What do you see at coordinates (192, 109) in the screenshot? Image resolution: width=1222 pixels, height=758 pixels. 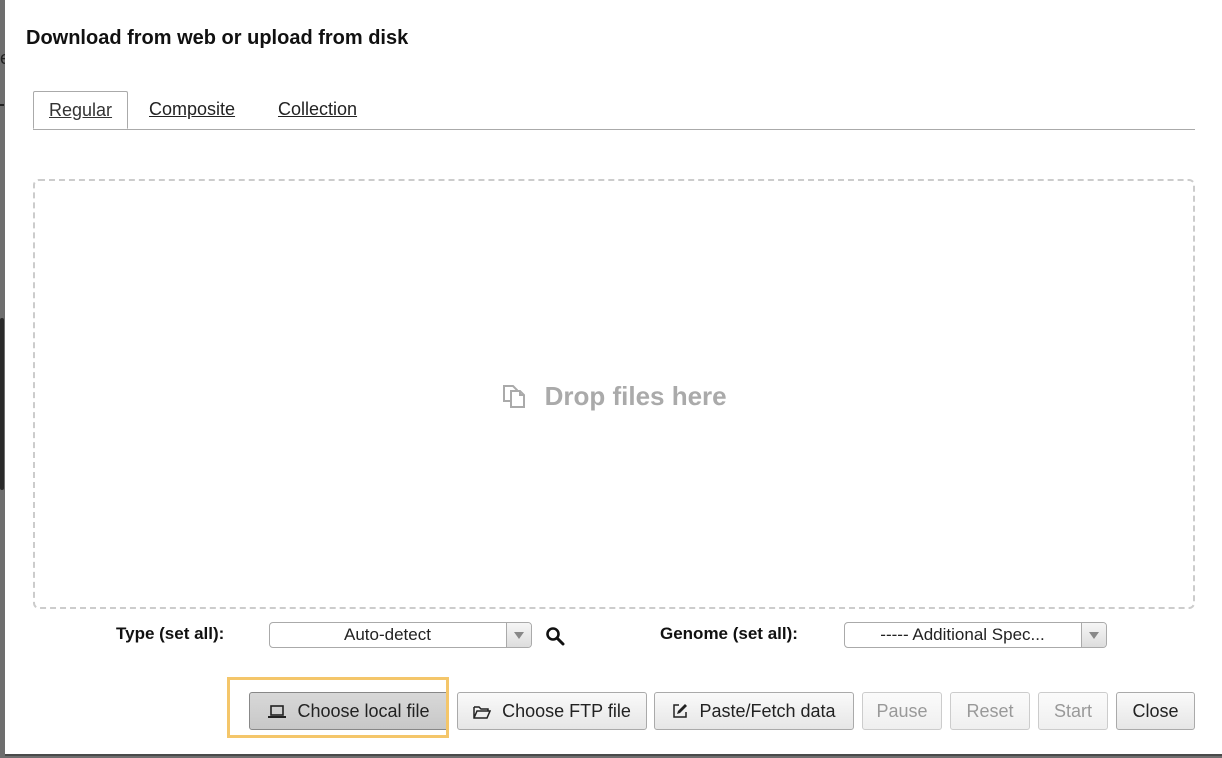 I see `tab-composite: Composite` at bounding box center [192, 109].